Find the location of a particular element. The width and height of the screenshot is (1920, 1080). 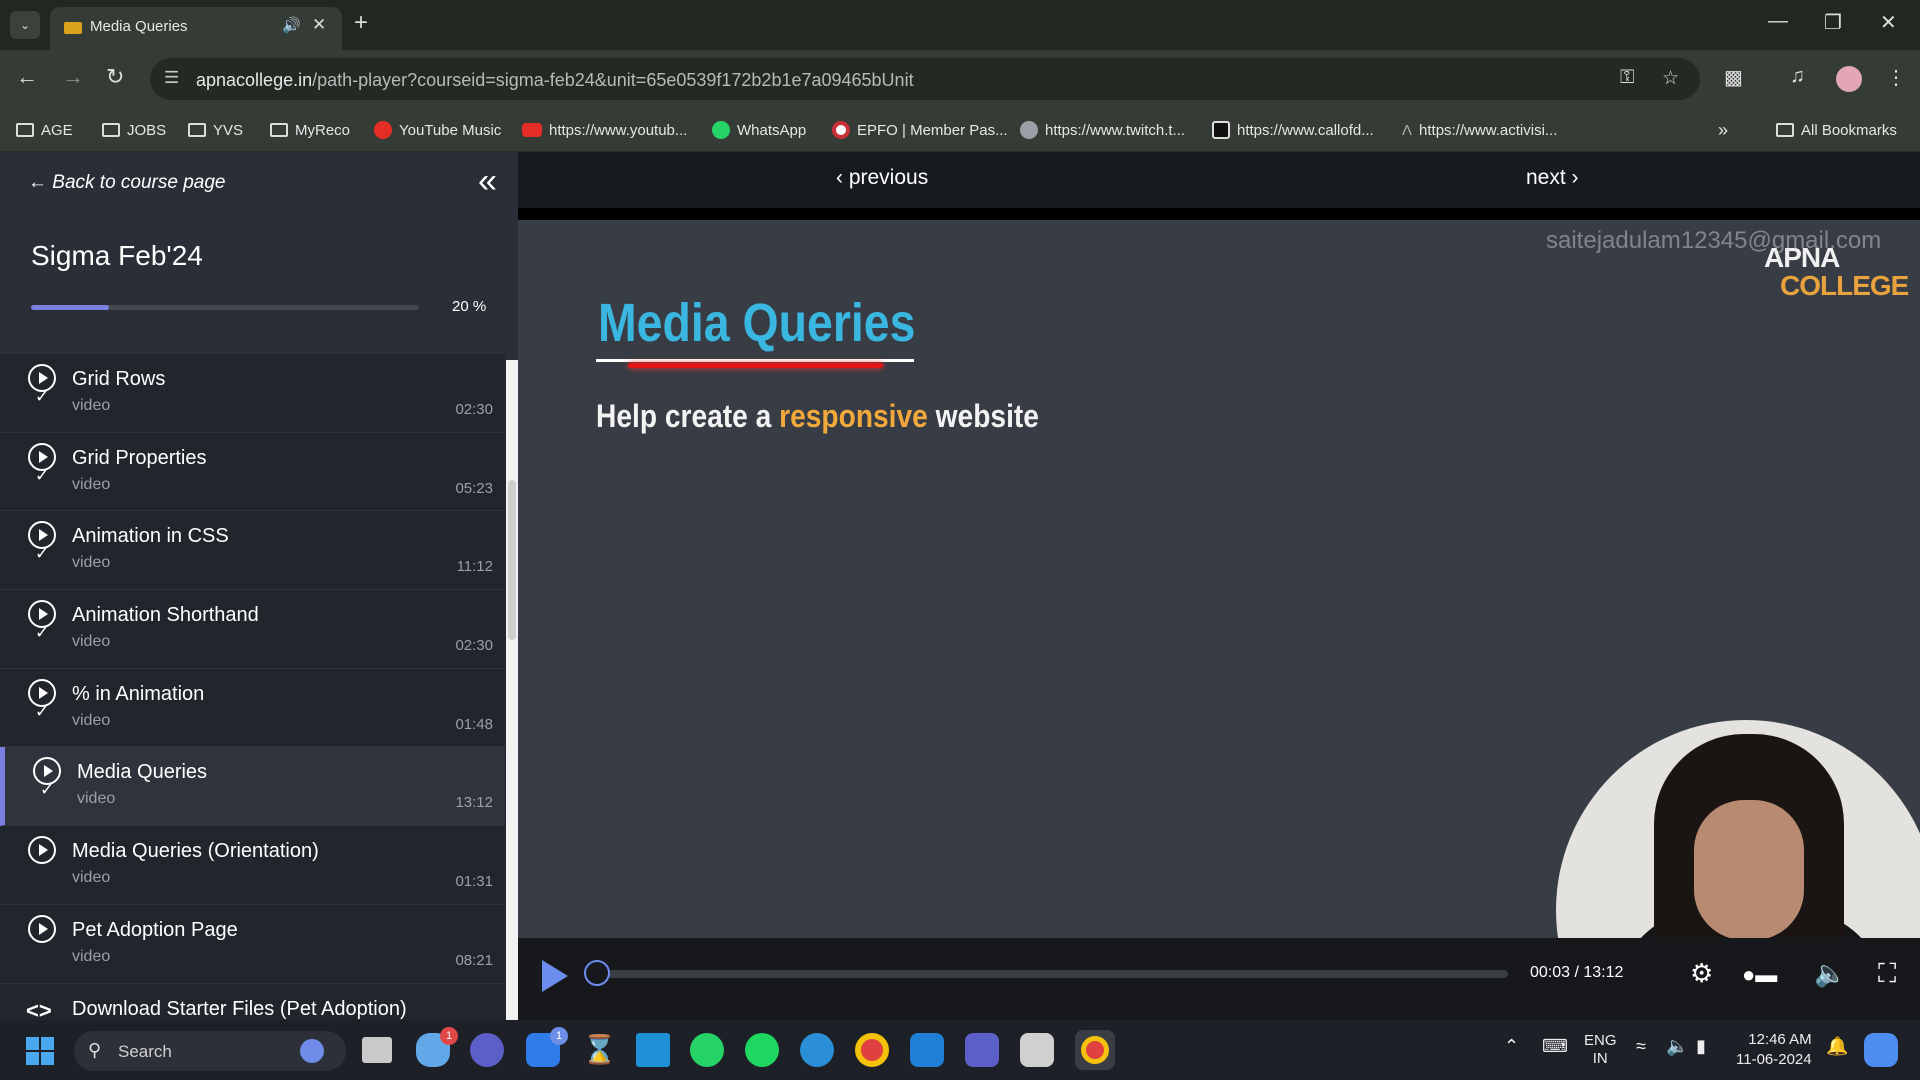

lesson-duration: 13:12 is located at coordinates (474, 803).